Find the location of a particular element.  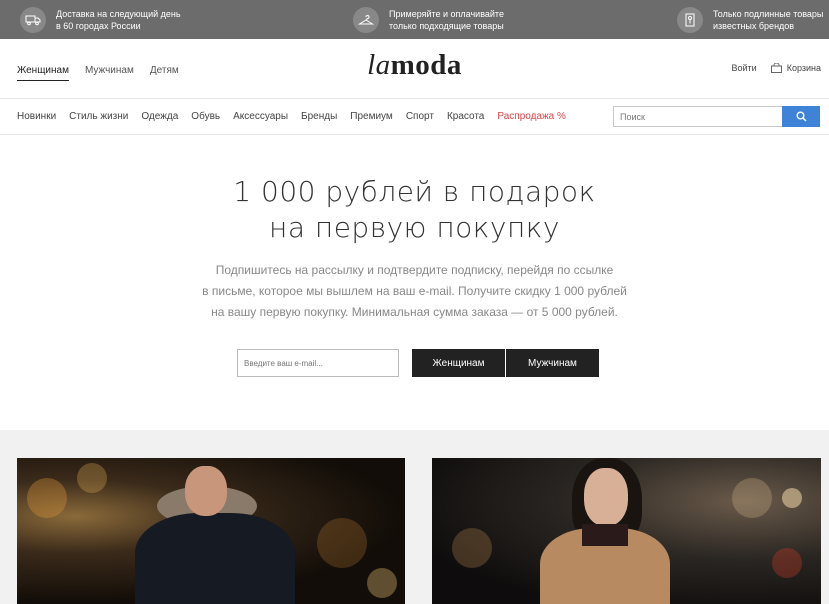

search-icon is located at coordinates (801, 116).